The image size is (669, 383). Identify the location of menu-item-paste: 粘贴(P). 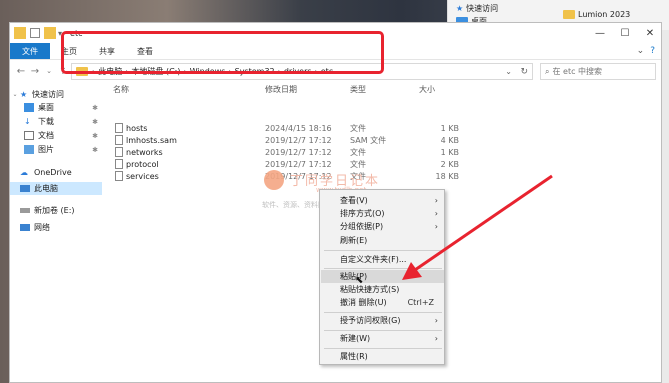
(382, 276).